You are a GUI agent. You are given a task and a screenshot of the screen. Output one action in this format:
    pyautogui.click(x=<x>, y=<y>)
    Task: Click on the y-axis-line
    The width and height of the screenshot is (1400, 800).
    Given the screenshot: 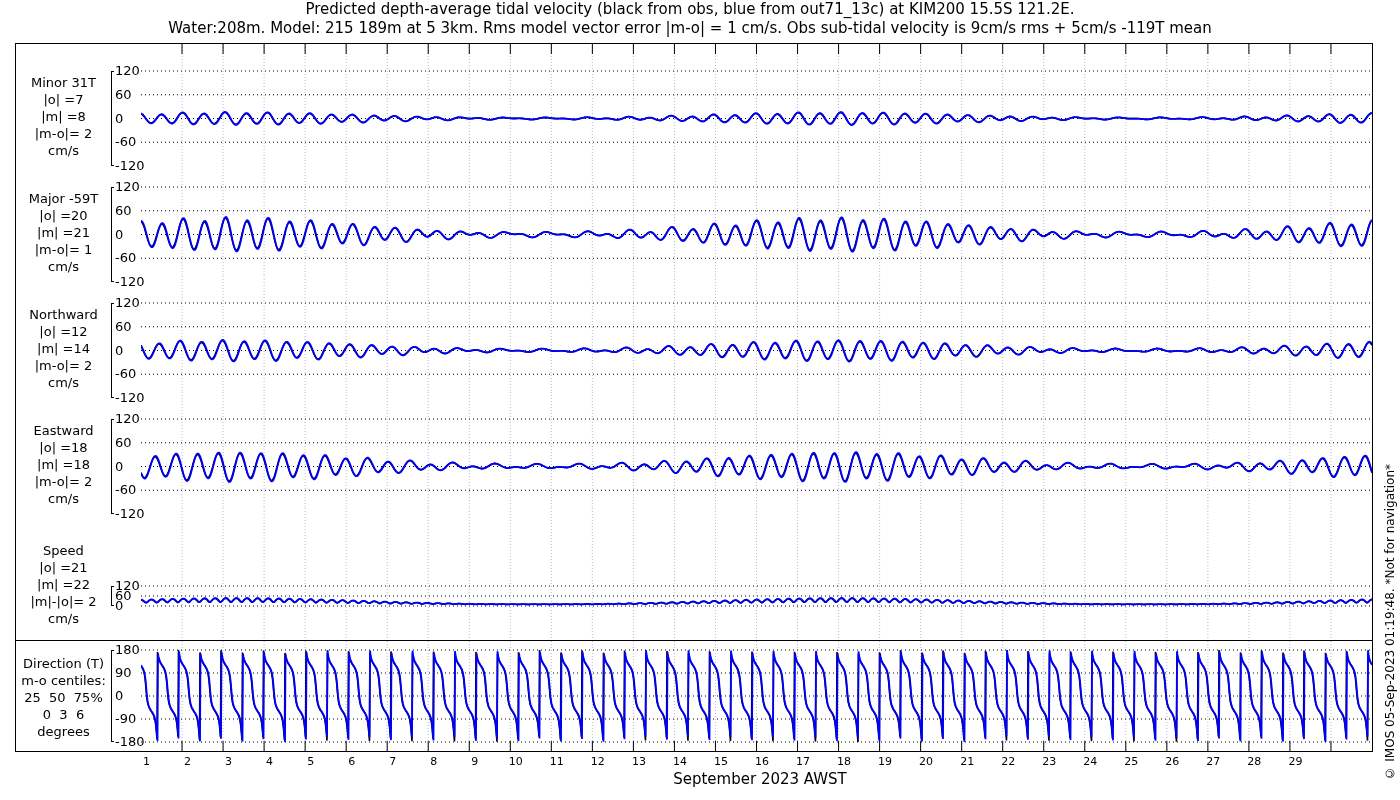 What is the action you would take?
    pyautogui.click(x=112, y=596)
    